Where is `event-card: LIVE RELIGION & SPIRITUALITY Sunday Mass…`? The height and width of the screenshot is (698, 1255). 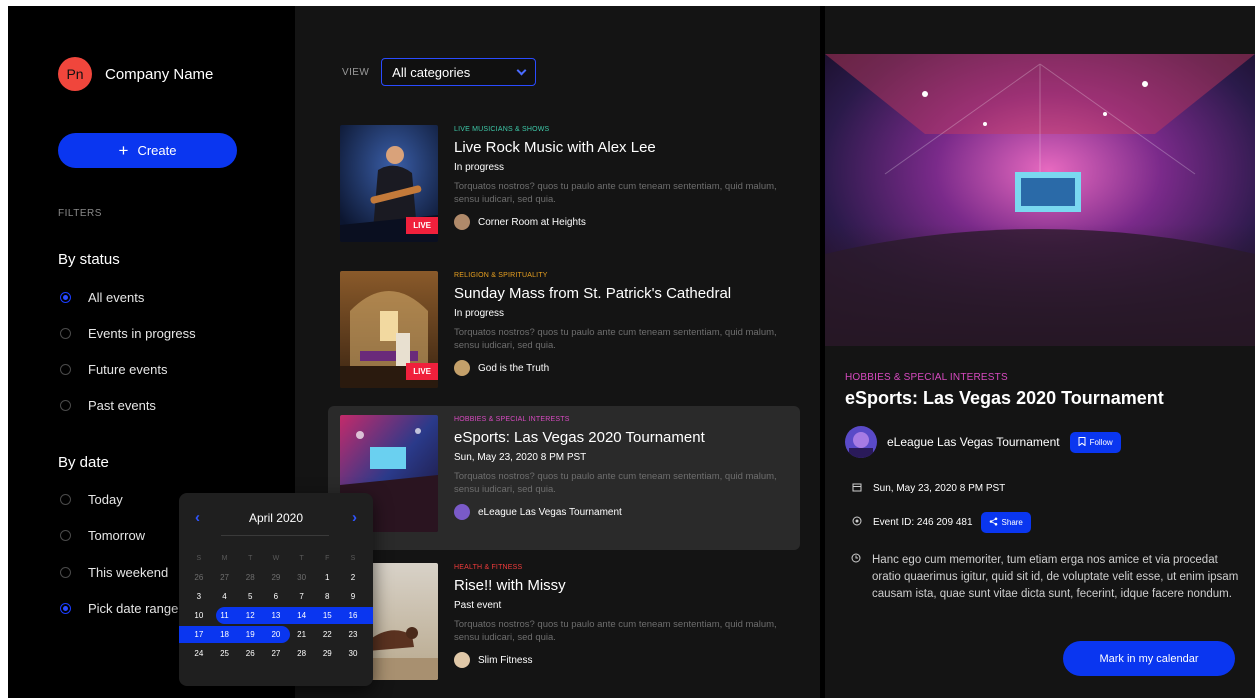 event-card: LIVE RELIGION & SPIRITUALITY Sunday Mass… is located at coordinates (564, 334).